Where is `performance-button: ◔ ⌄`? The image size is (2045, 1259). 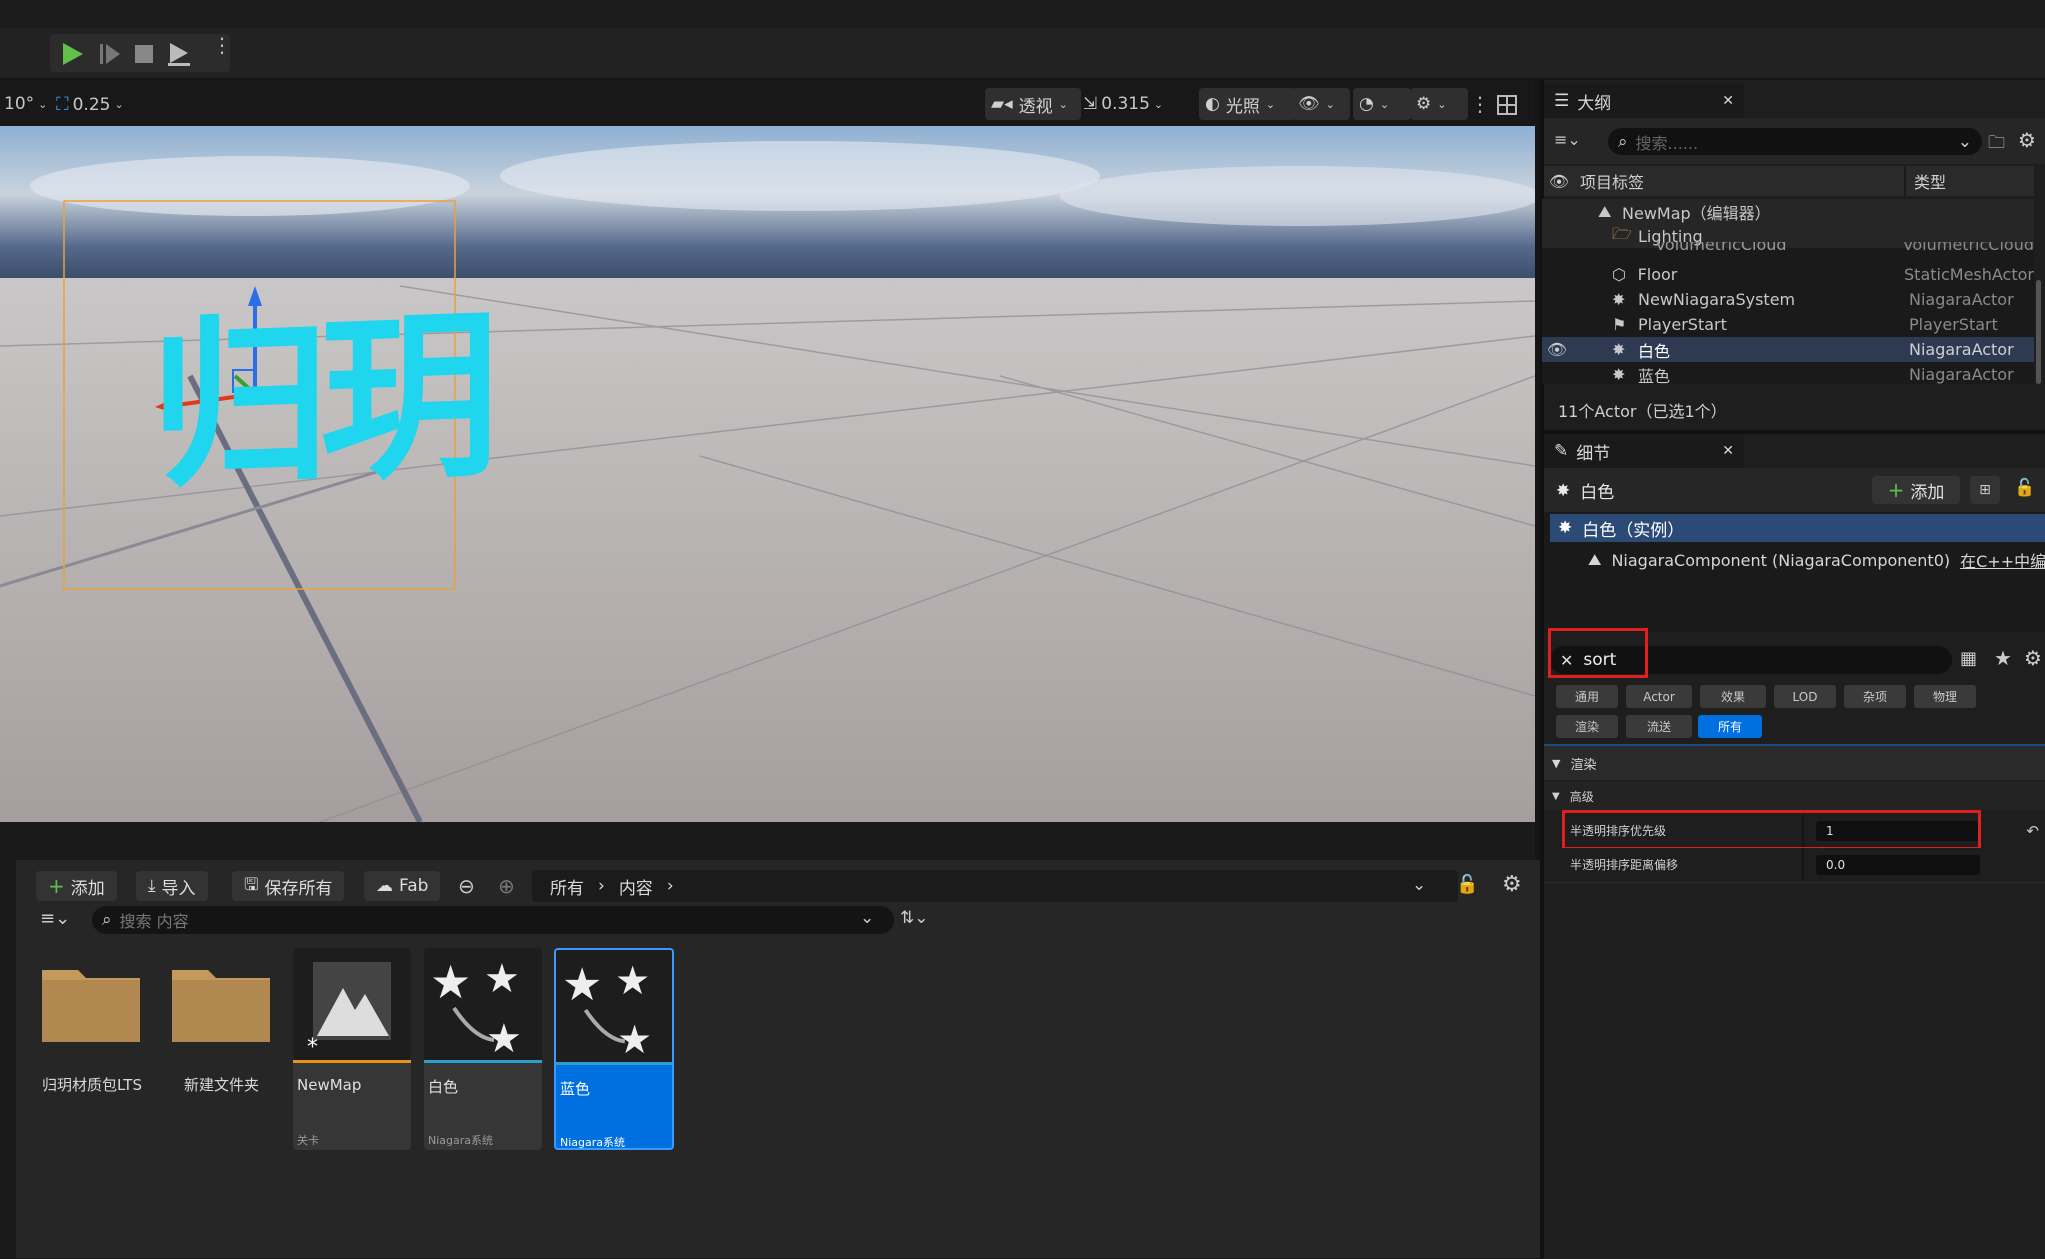 performance-button: ◔ ⌄ is located at coordinates (1382, 104).